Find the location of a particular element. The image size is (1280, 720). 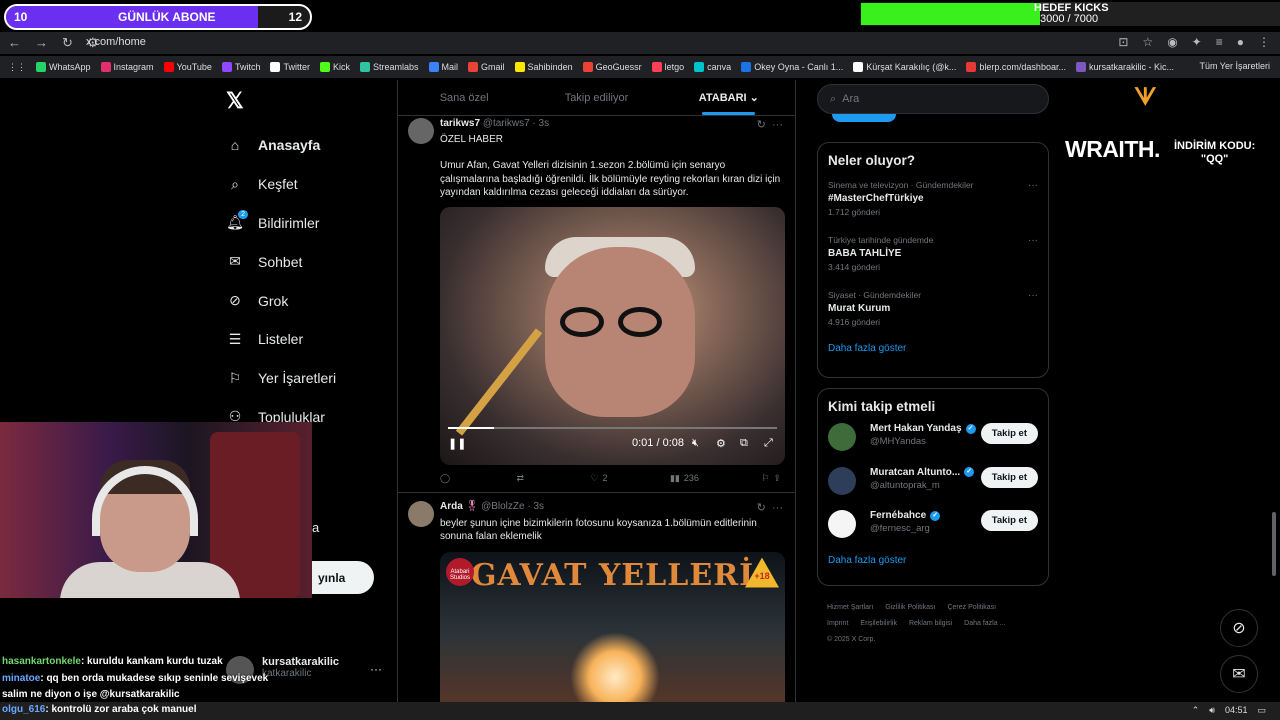

address-bar: x.com/home is located at coordinates (116, 42).